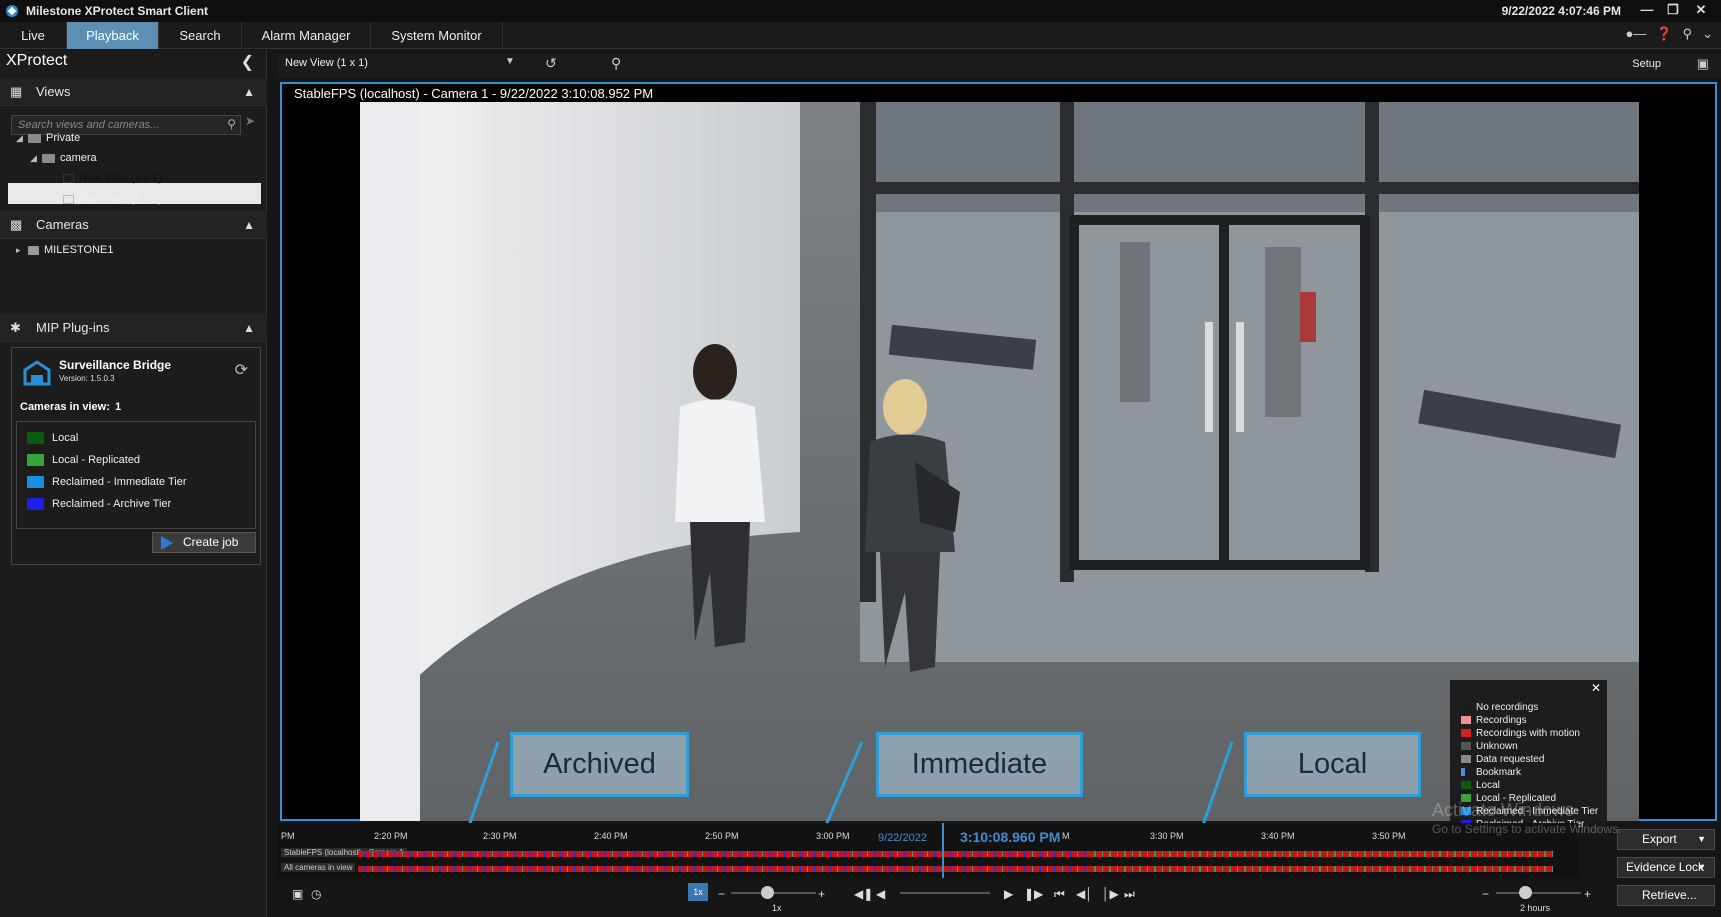 The width and height of the screenshot is (1721, 917). Describe the element at coordinates (1010, 837) in the screenshot. I see `playback-time: 3:10:08.960 PM` at that location.